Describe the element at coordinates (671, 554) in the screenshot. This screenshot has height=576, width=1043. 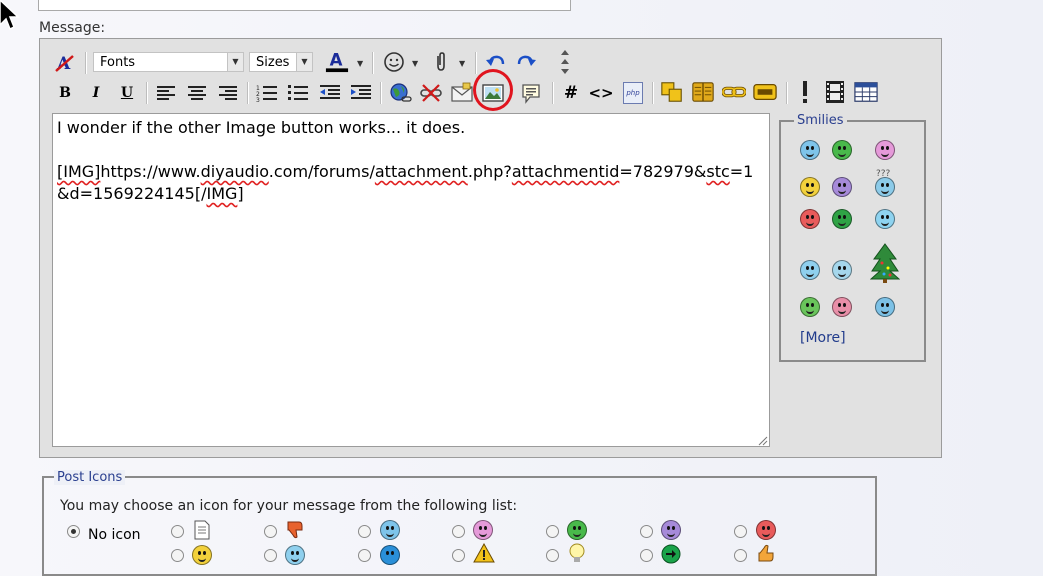
I see `arrow-right-icon` at that location.